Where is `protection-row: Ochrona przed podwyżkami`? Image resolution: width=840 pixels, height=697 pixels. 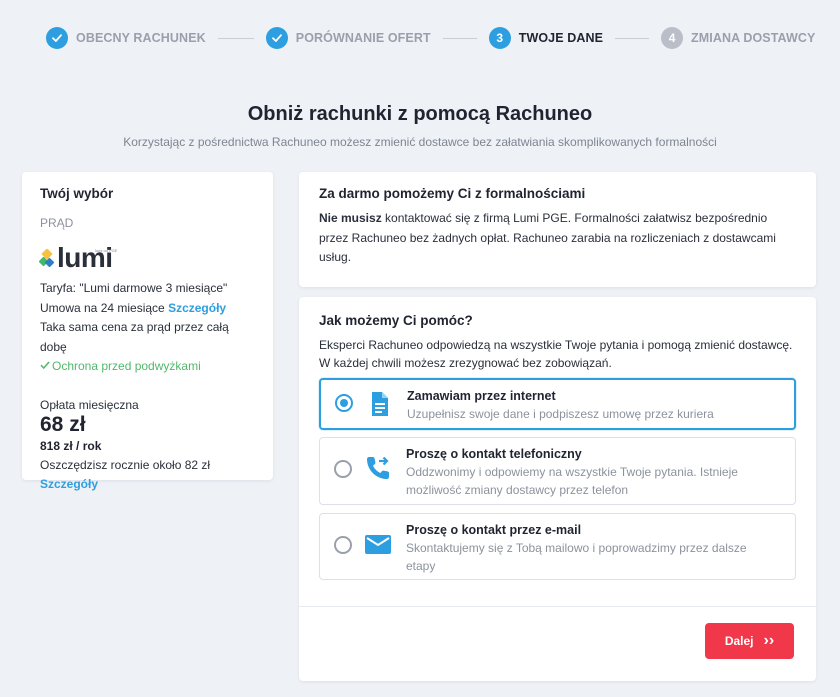
protection-row: Ochrona przed podwyżkami is located at coordinates (147, 367).